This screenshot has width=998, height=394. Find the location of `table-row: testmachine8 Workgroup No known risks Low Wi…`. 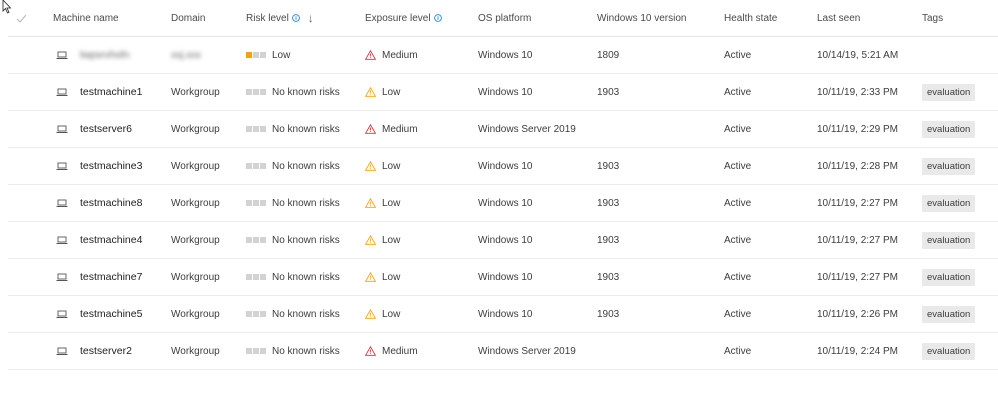

table-row: testmachine8 Workgroup No known risks Low Wi… is located at coordinates (503, 203).